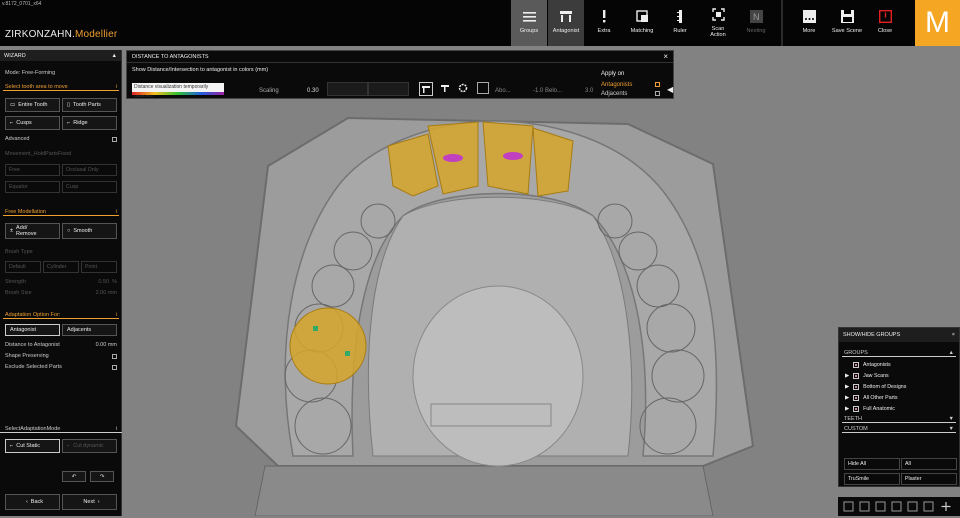 The height and width of the screenshot is (518, 960). I want to click on scan-action-label: Scan Action, so click(718, 32).